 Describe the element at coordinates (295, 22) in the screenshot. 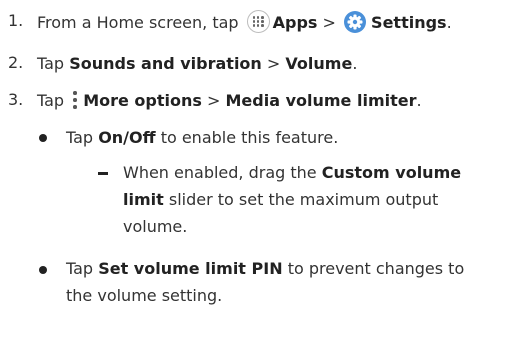

I see `apps-label: Apps` at that location.